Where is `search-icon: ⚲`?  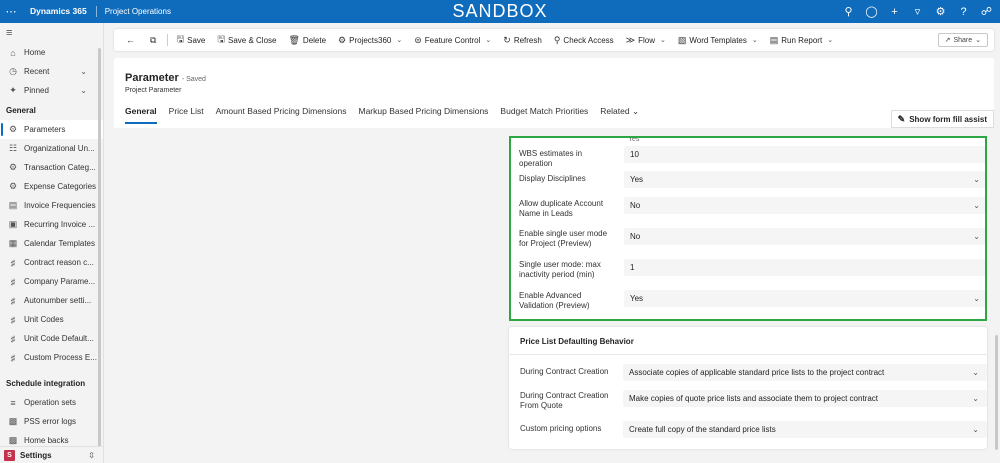 search-icon: ⚲ is located at coordinates (848, 11).